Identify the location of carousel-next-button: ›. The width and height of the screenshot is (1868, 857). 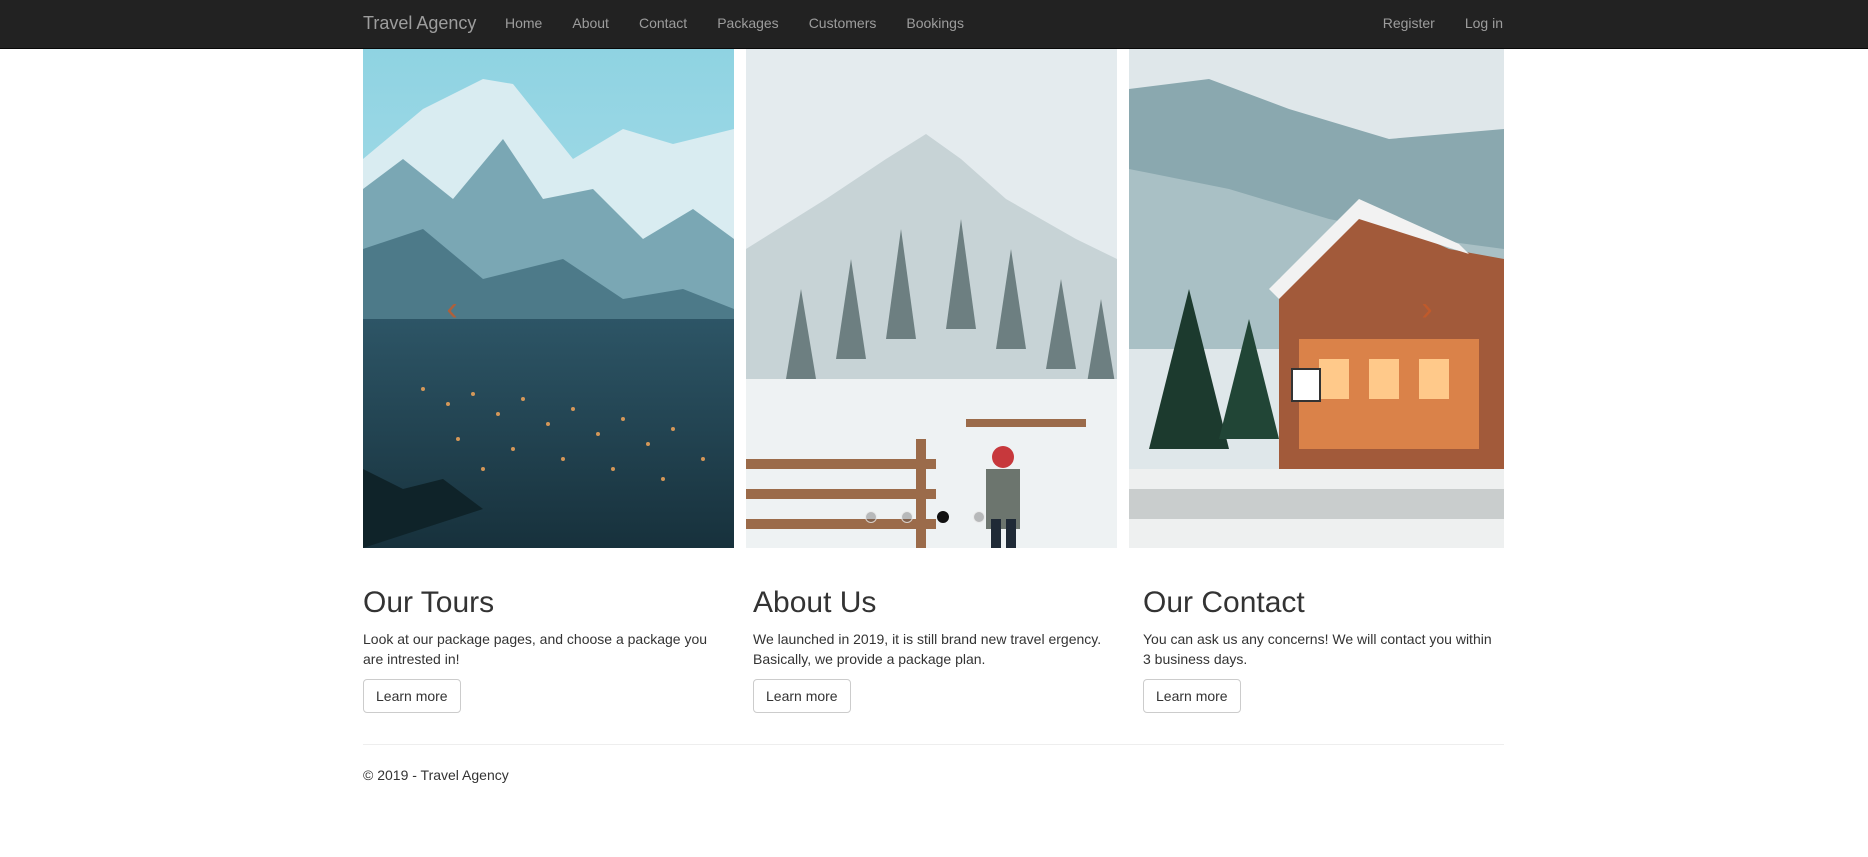
(1427, 309).